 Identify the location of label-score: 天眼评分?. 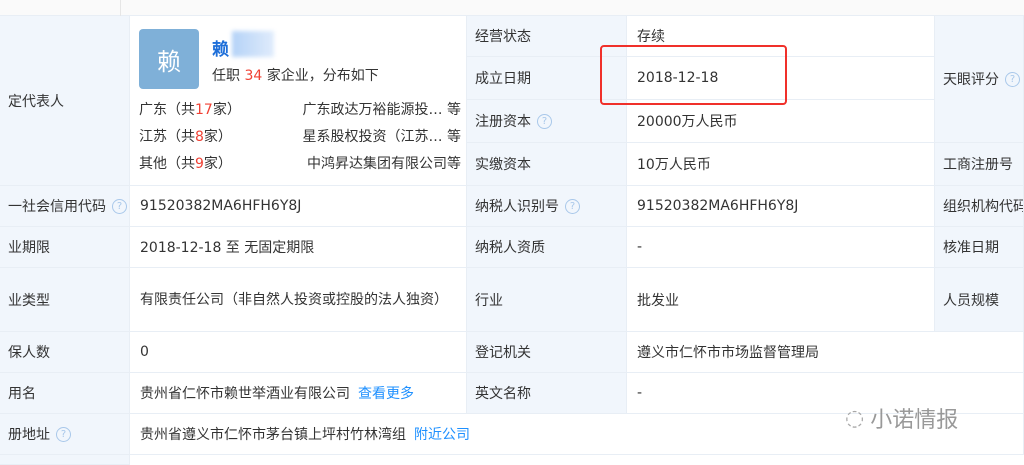
(979, 79).